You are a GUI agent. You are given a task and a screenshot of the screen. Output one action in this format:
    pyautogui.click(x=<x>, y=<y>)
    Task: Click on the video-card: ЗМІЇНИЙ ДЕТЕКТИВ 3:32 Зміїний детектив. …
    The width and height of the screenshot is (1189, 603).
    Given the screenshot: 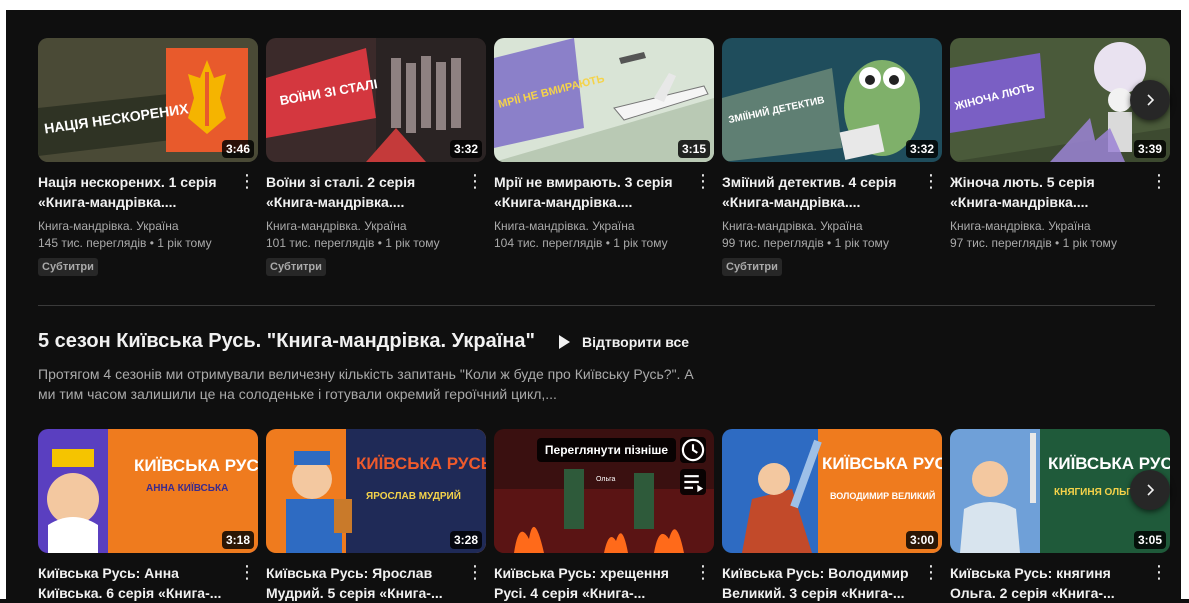 What is the action you would take?
    pyautogui.click(x=832, y=157)
    